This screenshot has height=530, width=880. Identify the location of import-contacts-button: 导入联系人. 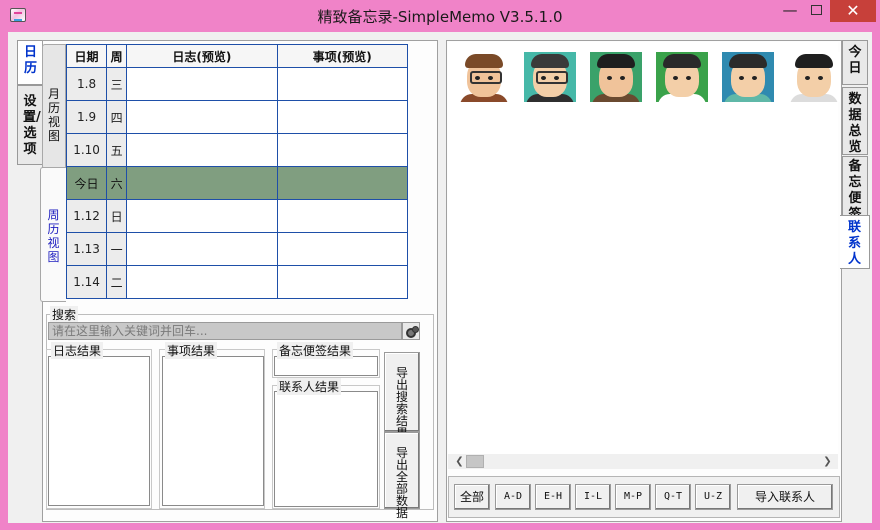
(785, 497).